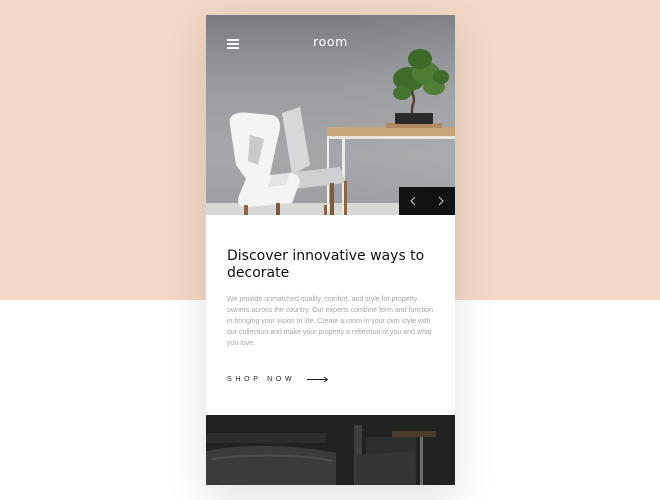  I want to click on shop-now-label: SHOP NOW, so click(261, 379).